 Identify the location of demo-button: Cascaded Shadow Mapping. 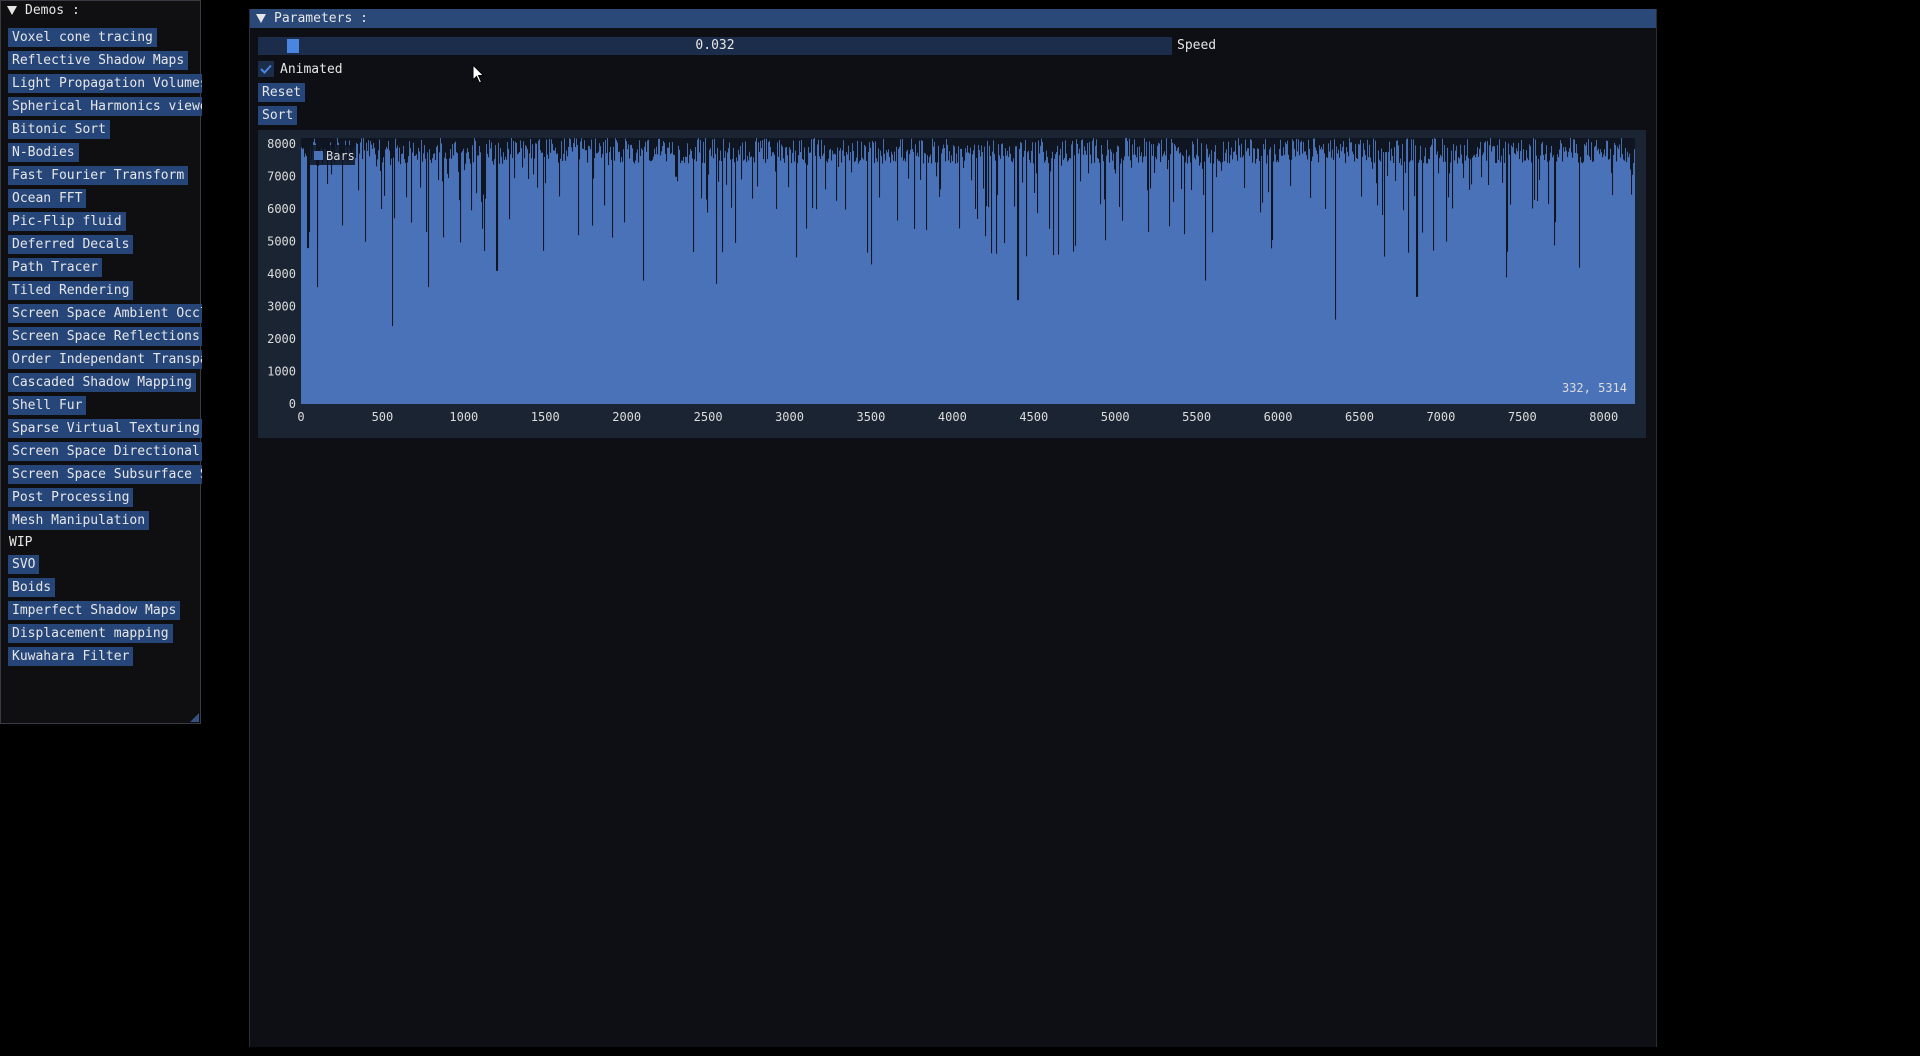
(102, 382).